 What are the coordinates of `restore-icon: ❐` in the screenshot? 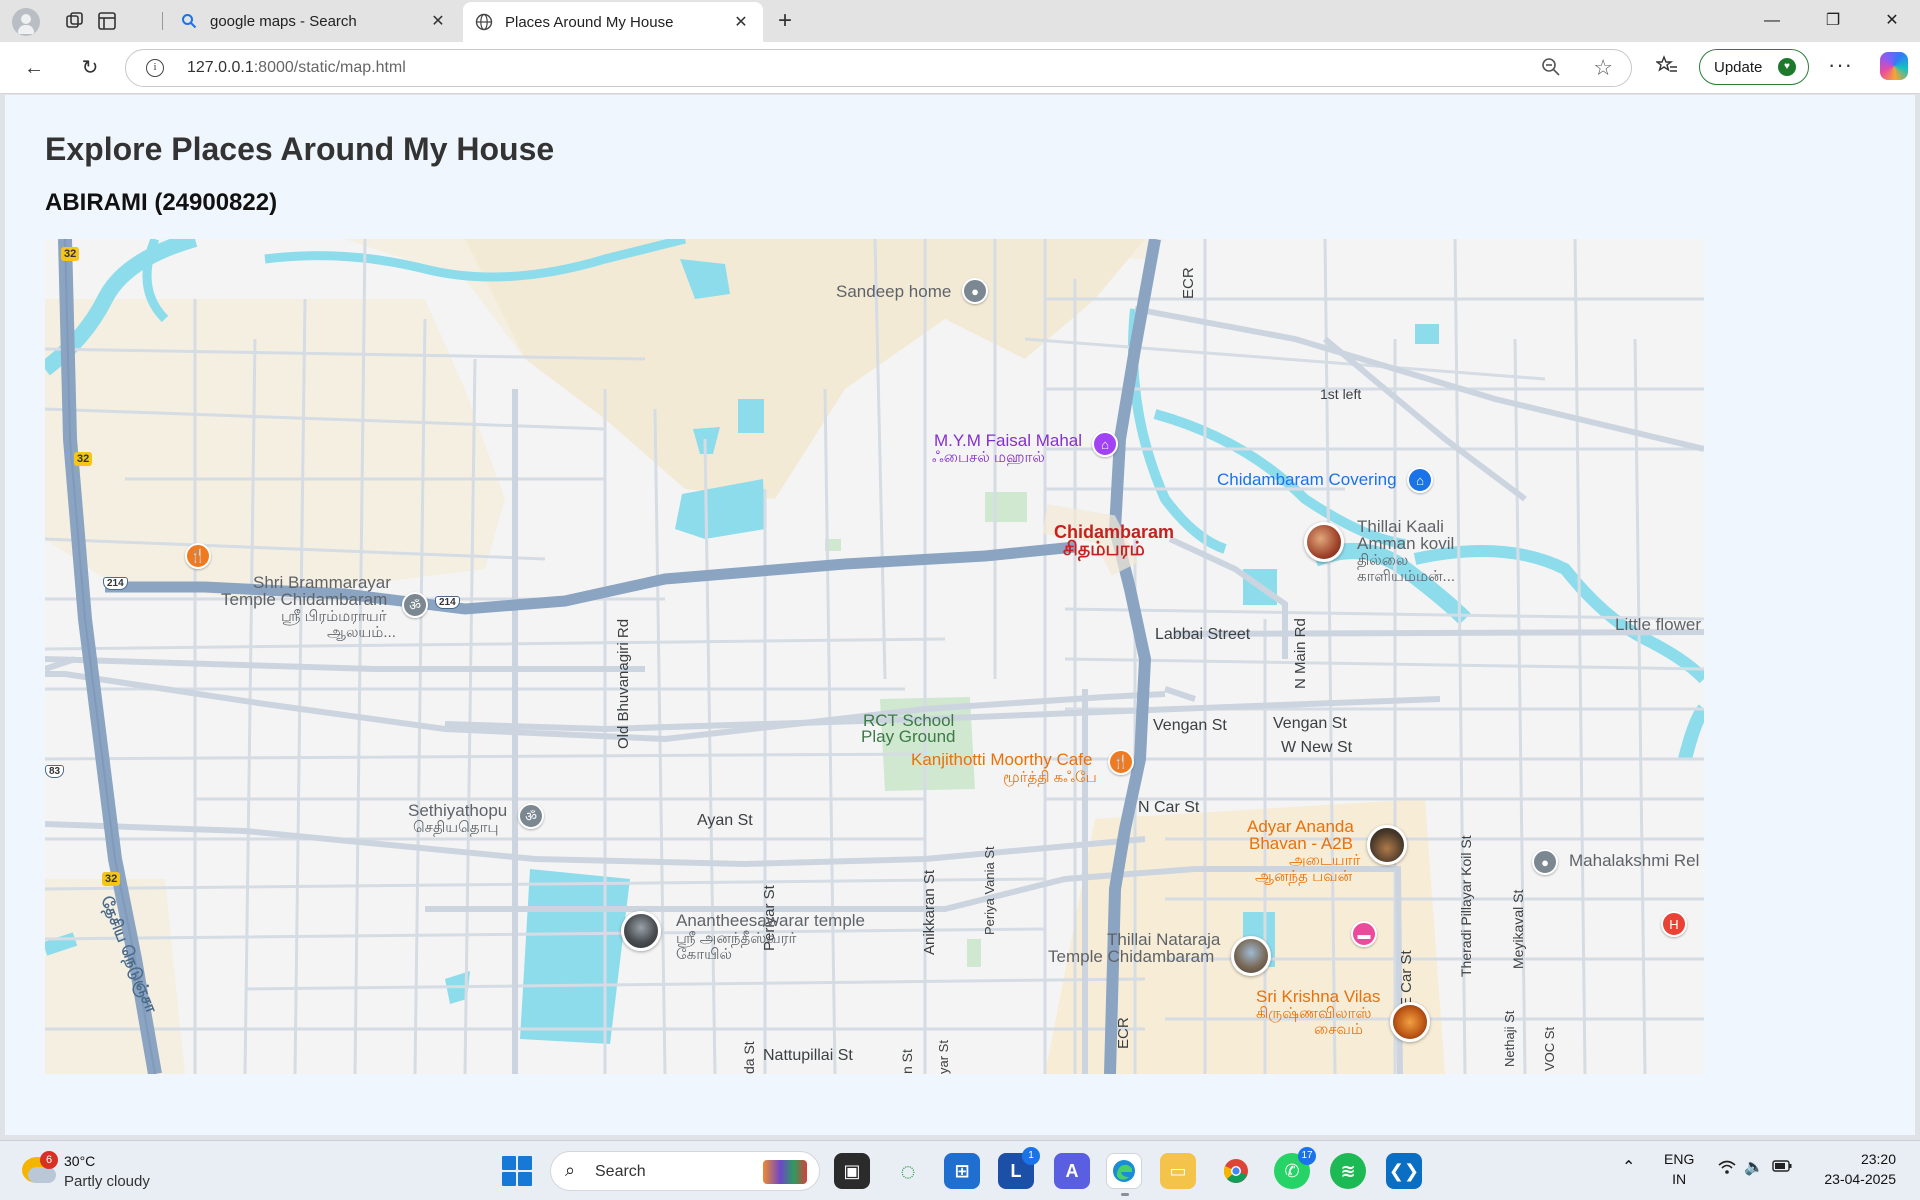 It's located at (1833, 21).